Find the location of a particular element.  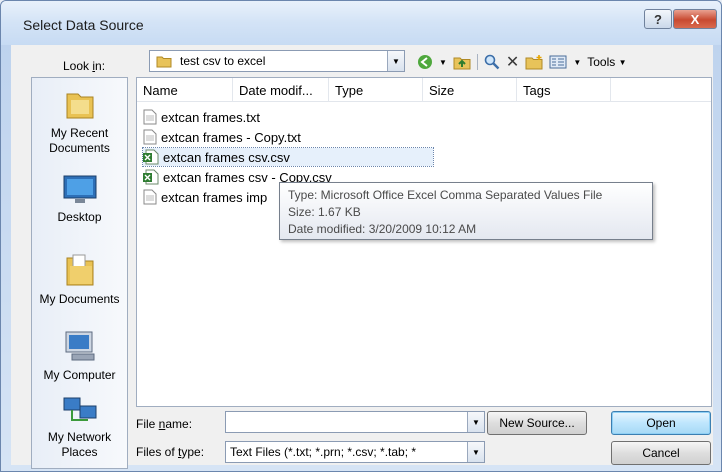

look-in-combo: test csv to excel ▼ is located at coordinates (277, 61).